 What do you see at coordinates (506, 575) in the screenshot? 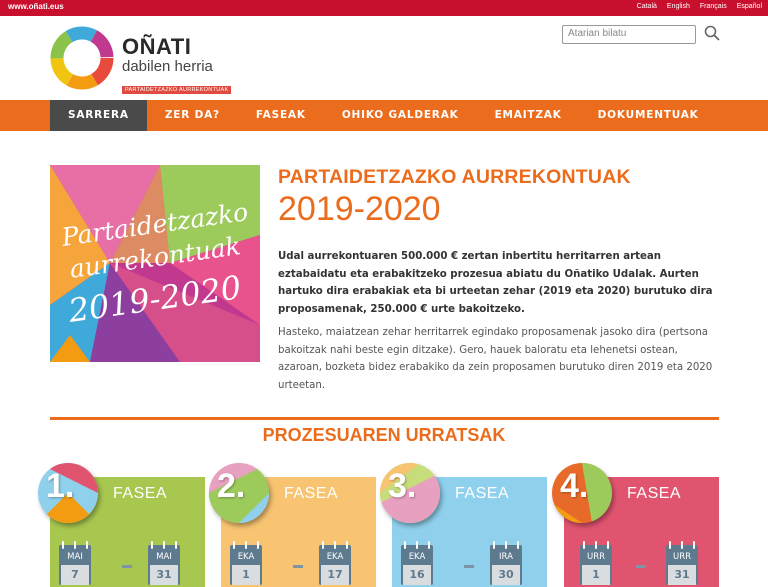
I see `end-day: 30` at bounding box center [506, 575].